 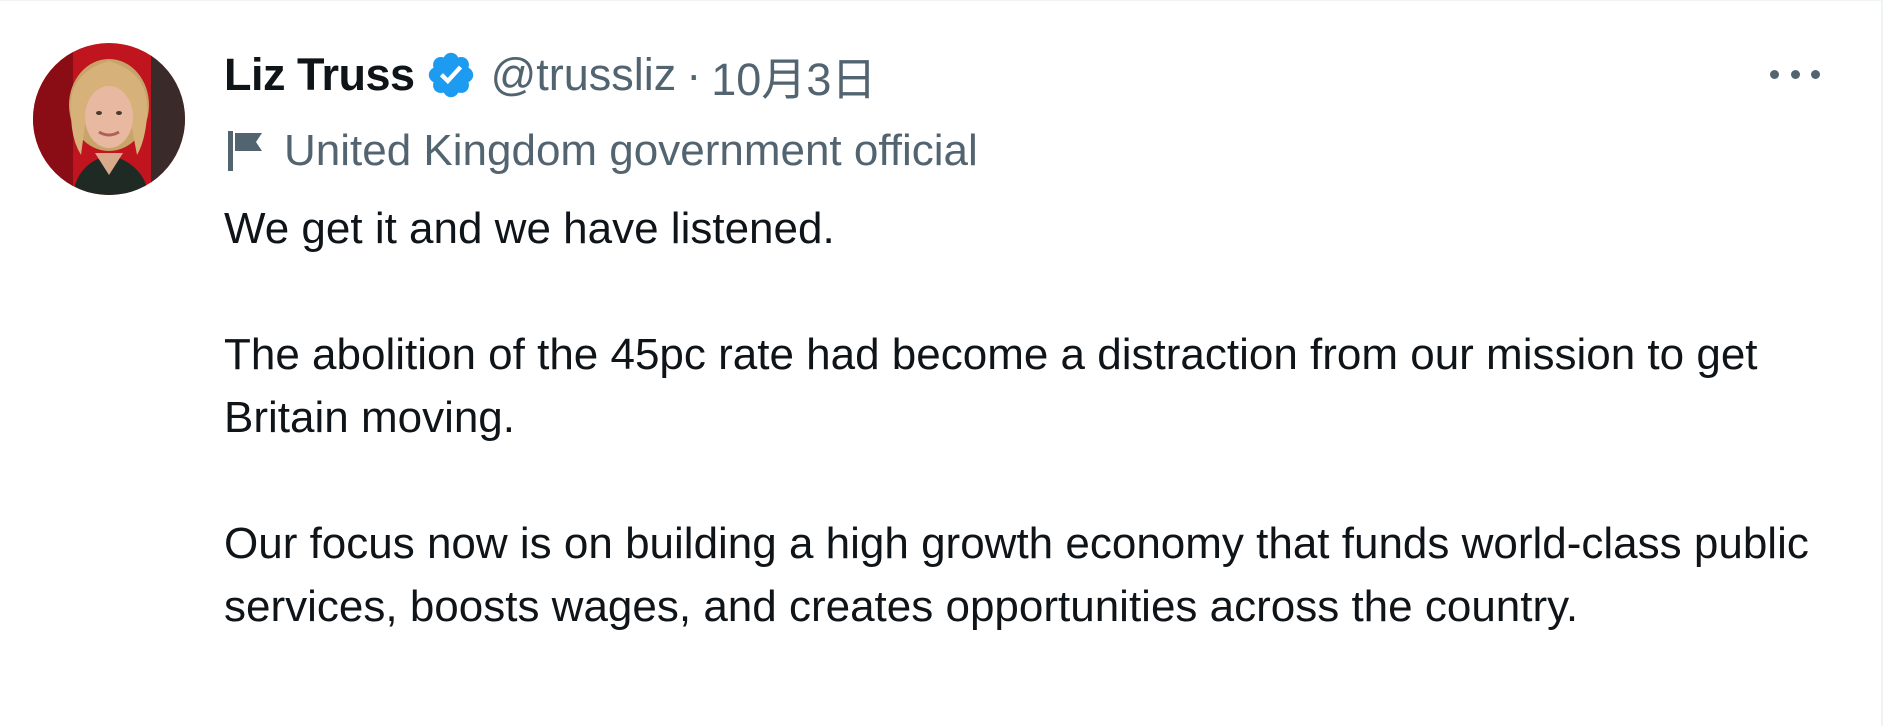 I want to click on flag-icon, so click(x=246, y=151).